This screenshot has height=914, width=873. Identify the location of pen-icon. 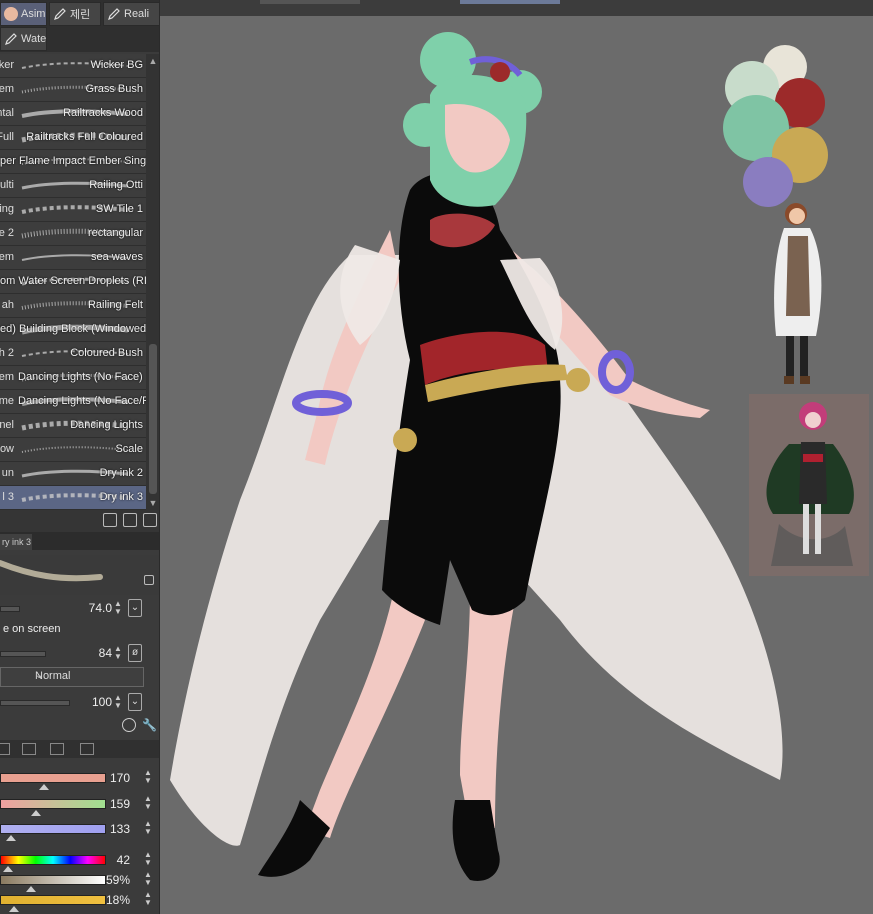
(60, 14).